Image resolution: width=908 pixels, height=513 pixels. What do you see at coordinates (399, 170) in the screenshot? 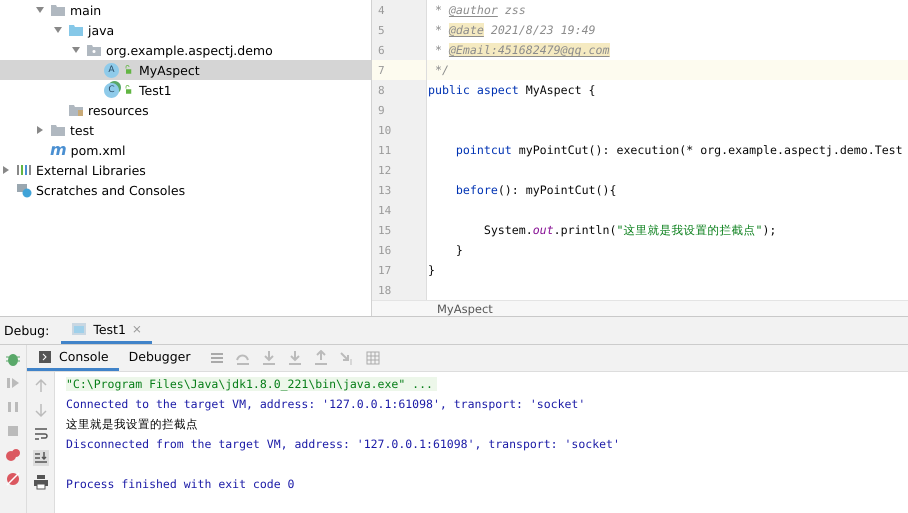
I see `line-number: 12` at bounding box center [399, 170].